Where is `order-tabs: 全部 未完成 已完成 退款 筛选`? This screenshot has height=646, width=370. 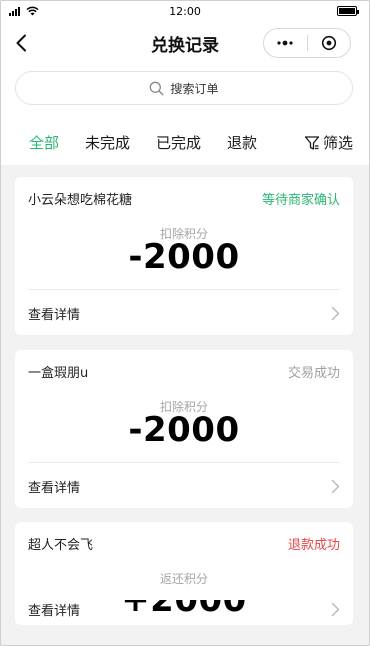 order-tabs: 全部 未完成 已完成 退款 筛选 is located at coordinates (185, 140).